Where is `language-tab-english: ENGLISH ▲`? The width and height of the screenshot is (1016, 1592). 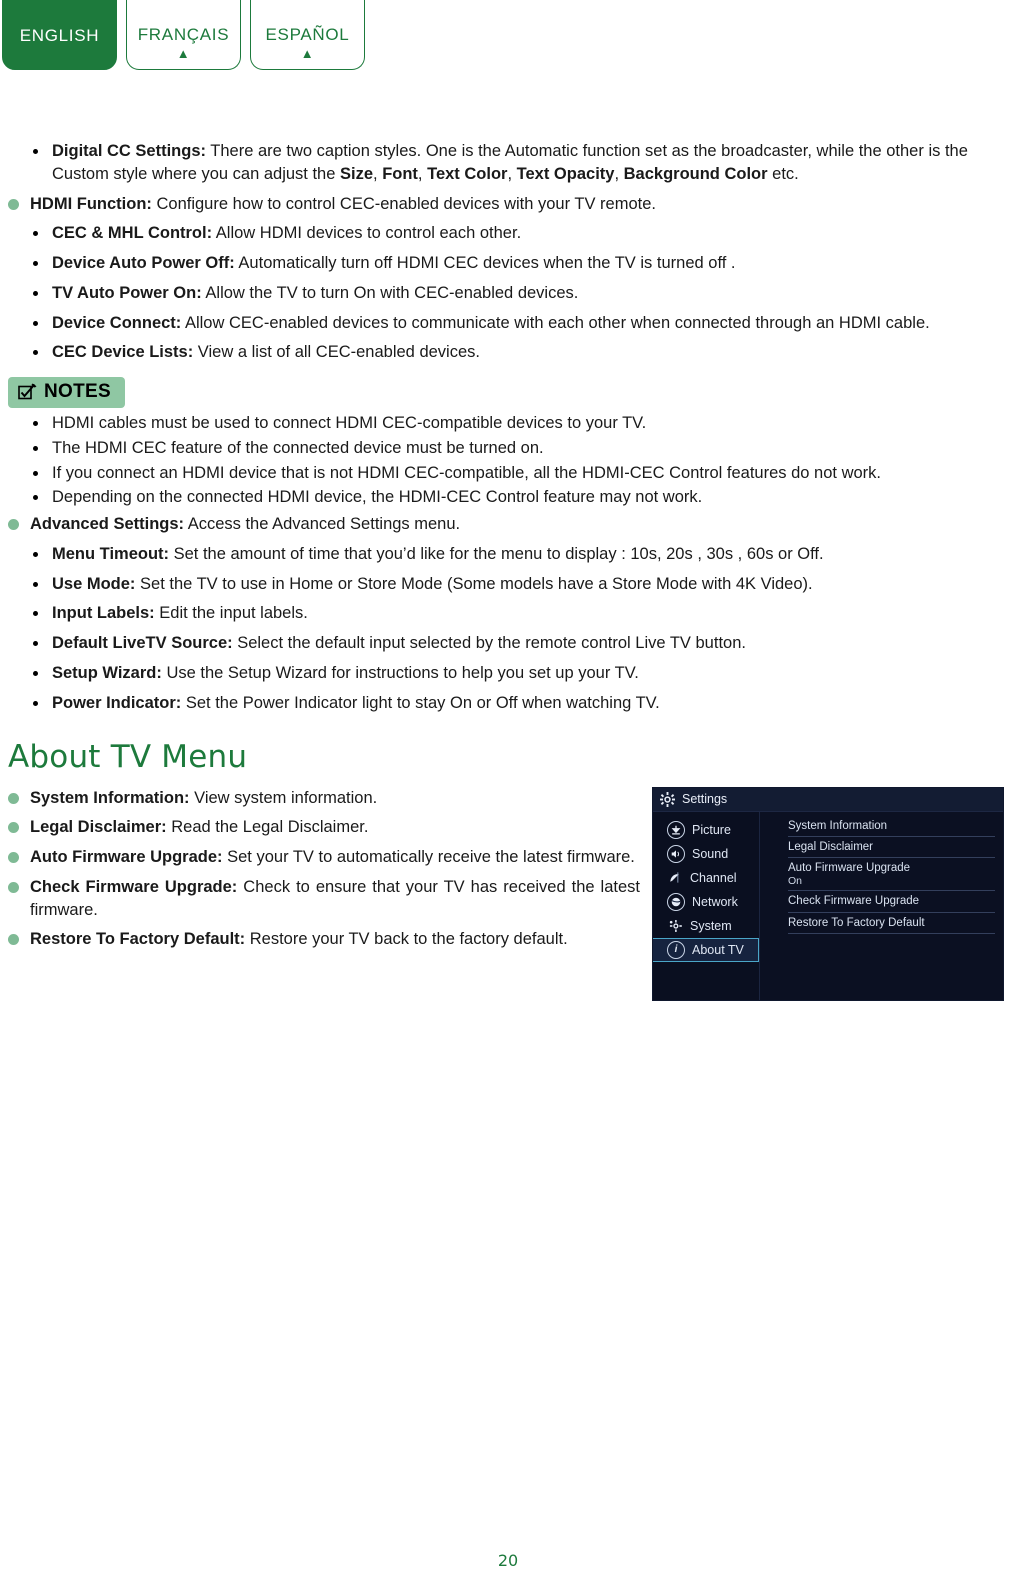 language-tab-english: ENGLISH ▲ is located at coordinates (59, 35).